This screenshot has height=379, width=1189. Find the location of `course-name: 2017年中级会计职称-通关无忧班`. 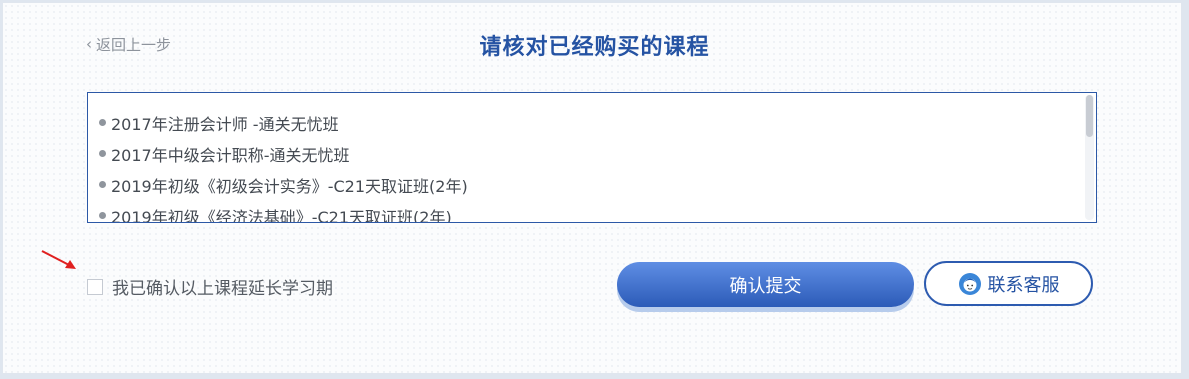

course-name: 2017年中级会计职称-通关无忧班 is located at coordinates (230, 155).